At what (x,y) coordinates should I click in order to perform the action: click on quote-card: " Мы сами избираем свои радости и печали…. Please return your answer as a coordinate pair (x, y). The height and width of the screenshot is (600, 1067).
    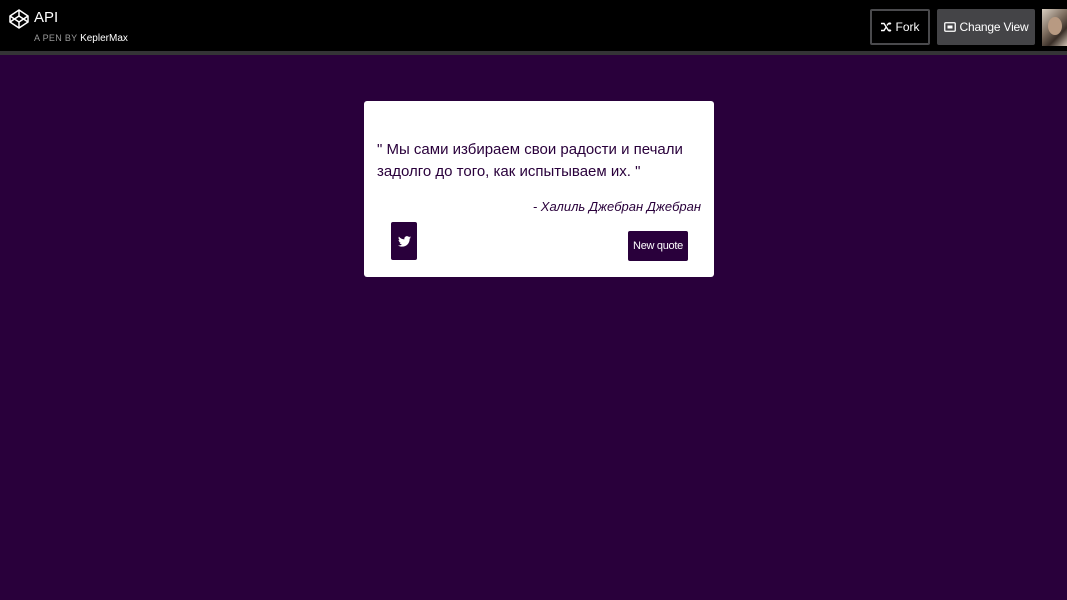
    Looking at the image, I should click on (539, 189).